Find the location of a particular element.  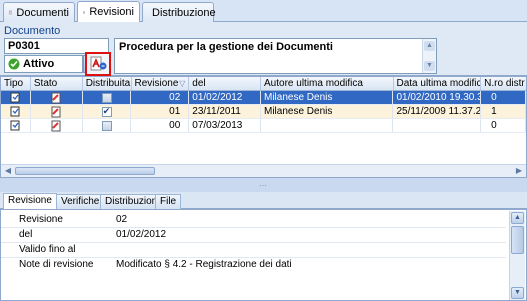

sort-icon: ▽ is located at coordinates (182, 83).